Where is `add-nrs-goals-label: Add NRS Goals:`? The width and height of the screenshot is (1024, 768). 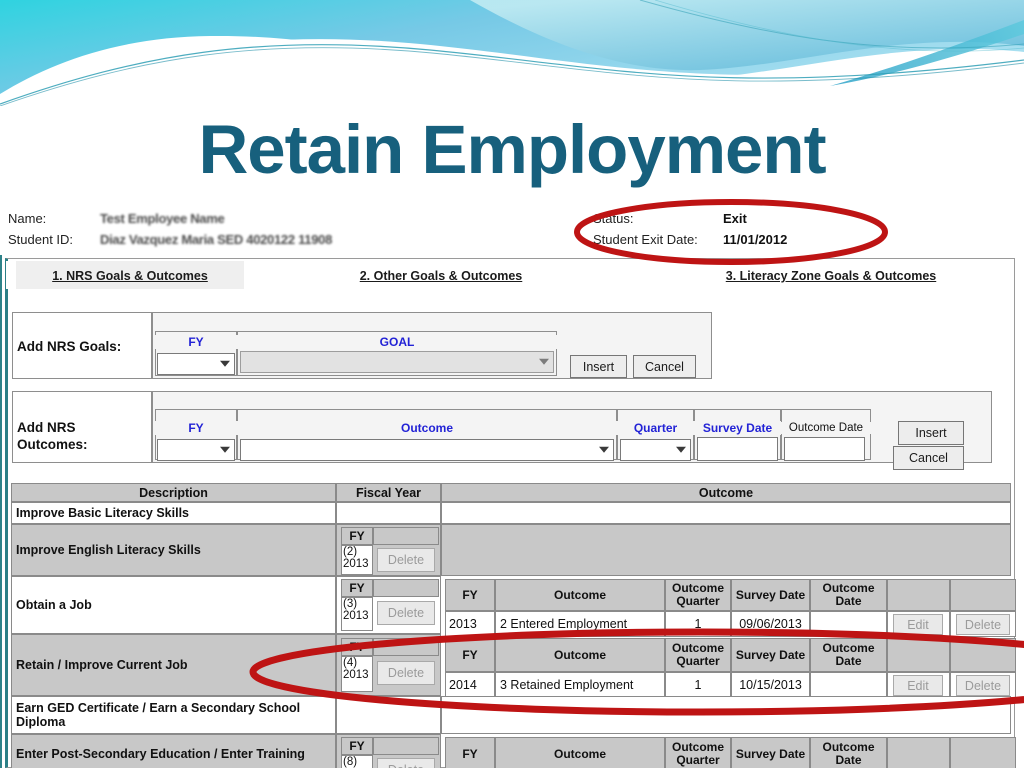 add-nrs-goals-label: Add NRS Goals: is located at coordinates (69, 346).